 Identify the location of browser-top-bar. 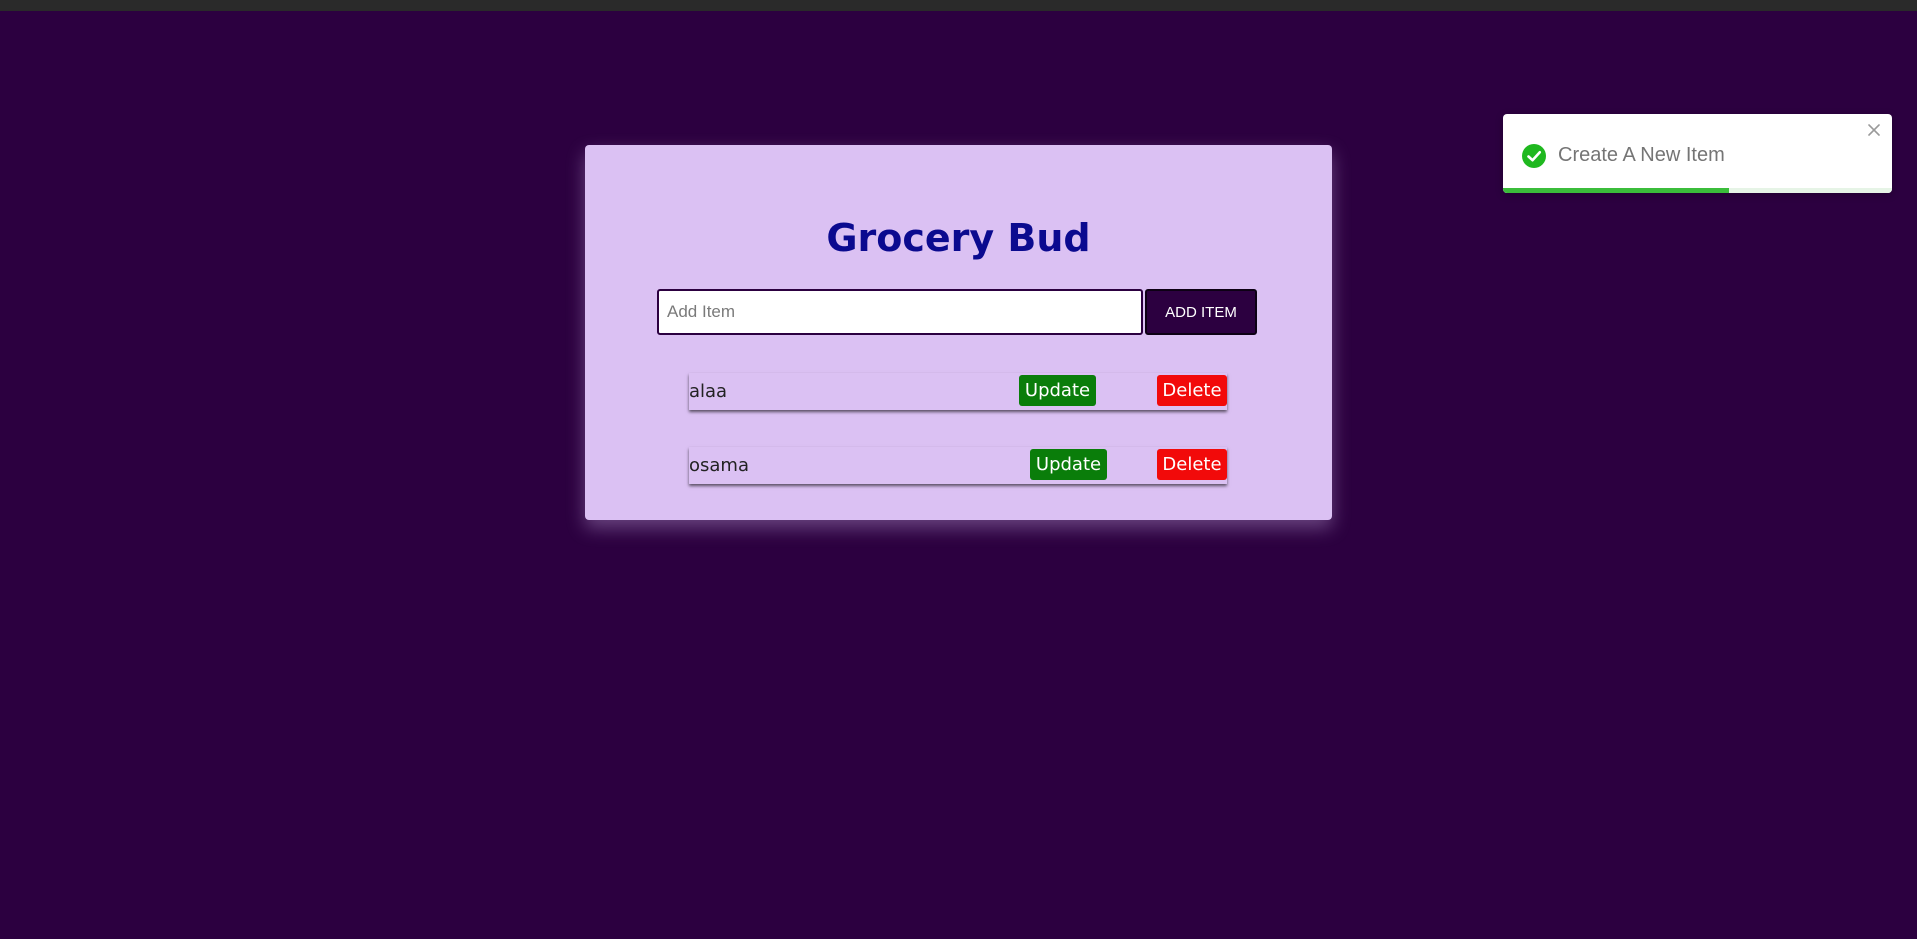
(958, 5).